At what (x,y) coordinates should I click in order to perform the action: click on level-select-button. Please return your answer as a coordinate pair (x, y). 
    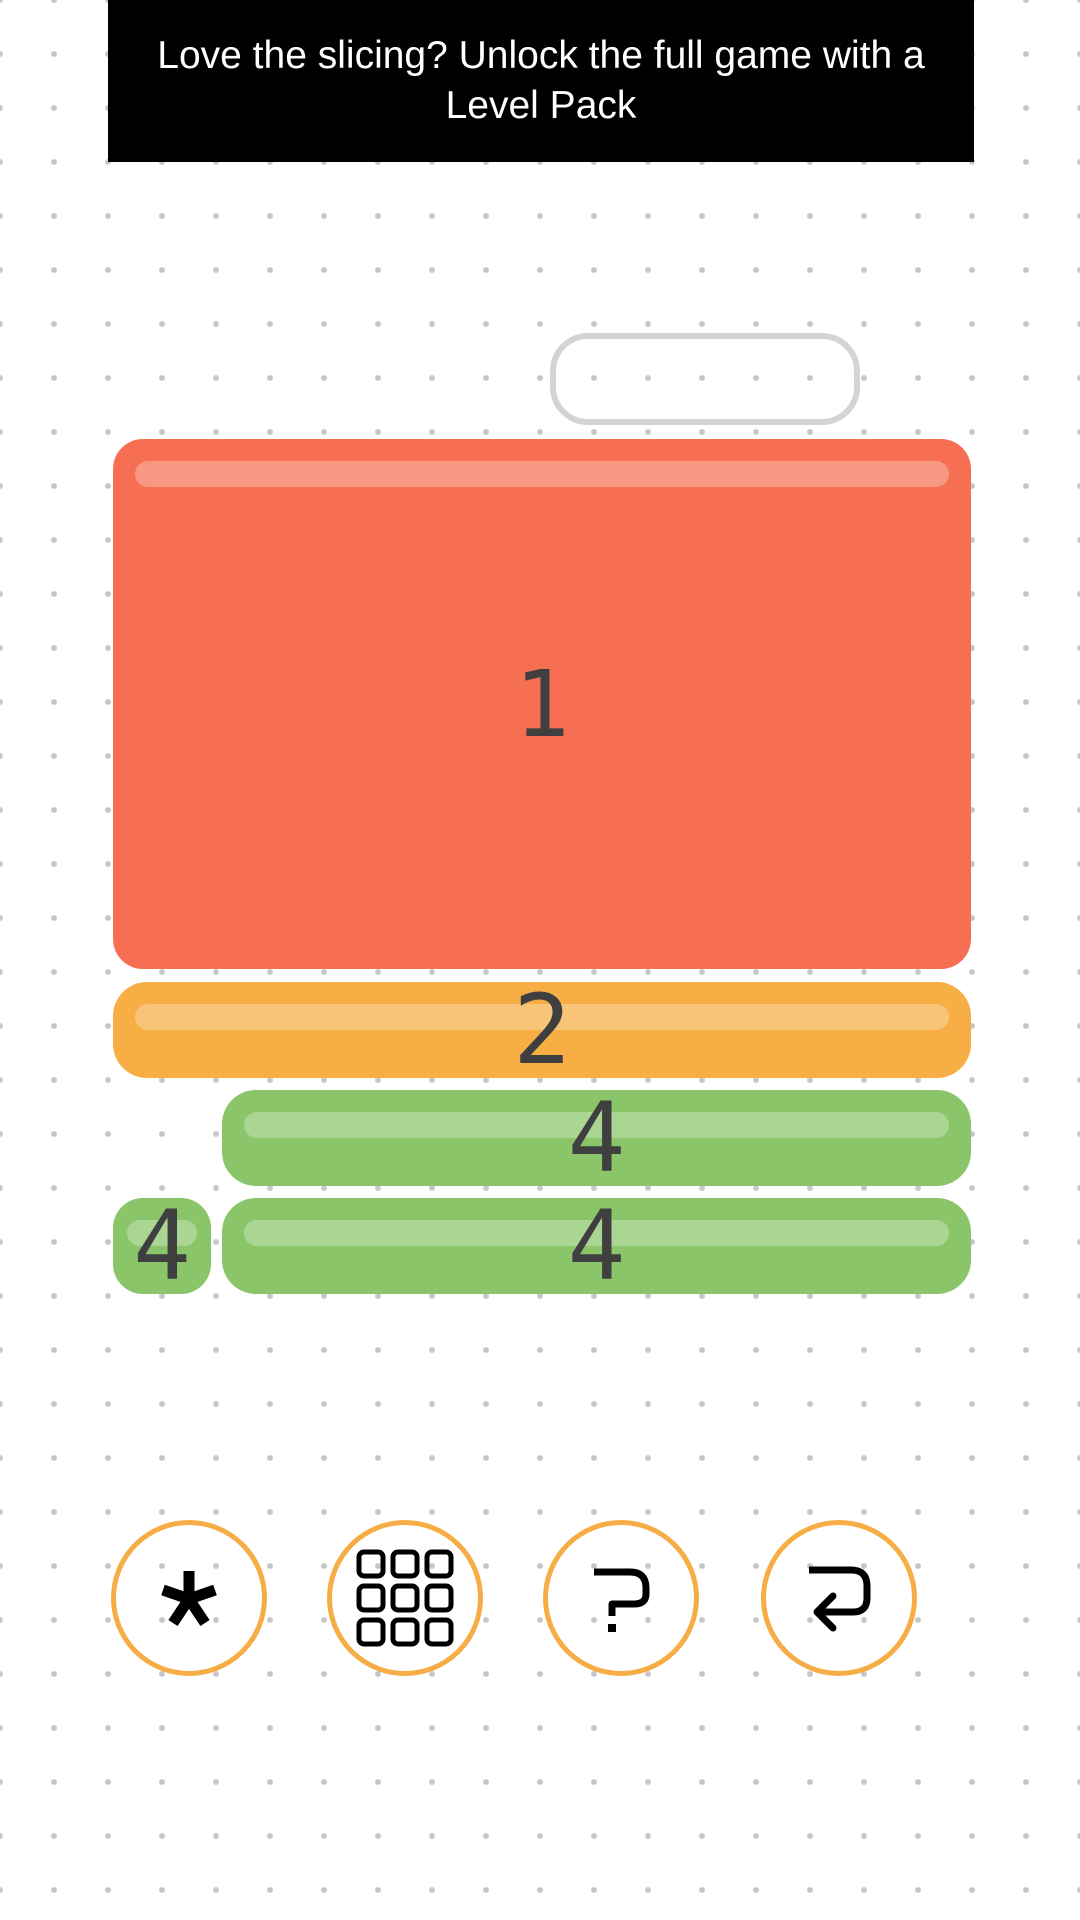
    Looking at the image, I should click on (405, 1598).